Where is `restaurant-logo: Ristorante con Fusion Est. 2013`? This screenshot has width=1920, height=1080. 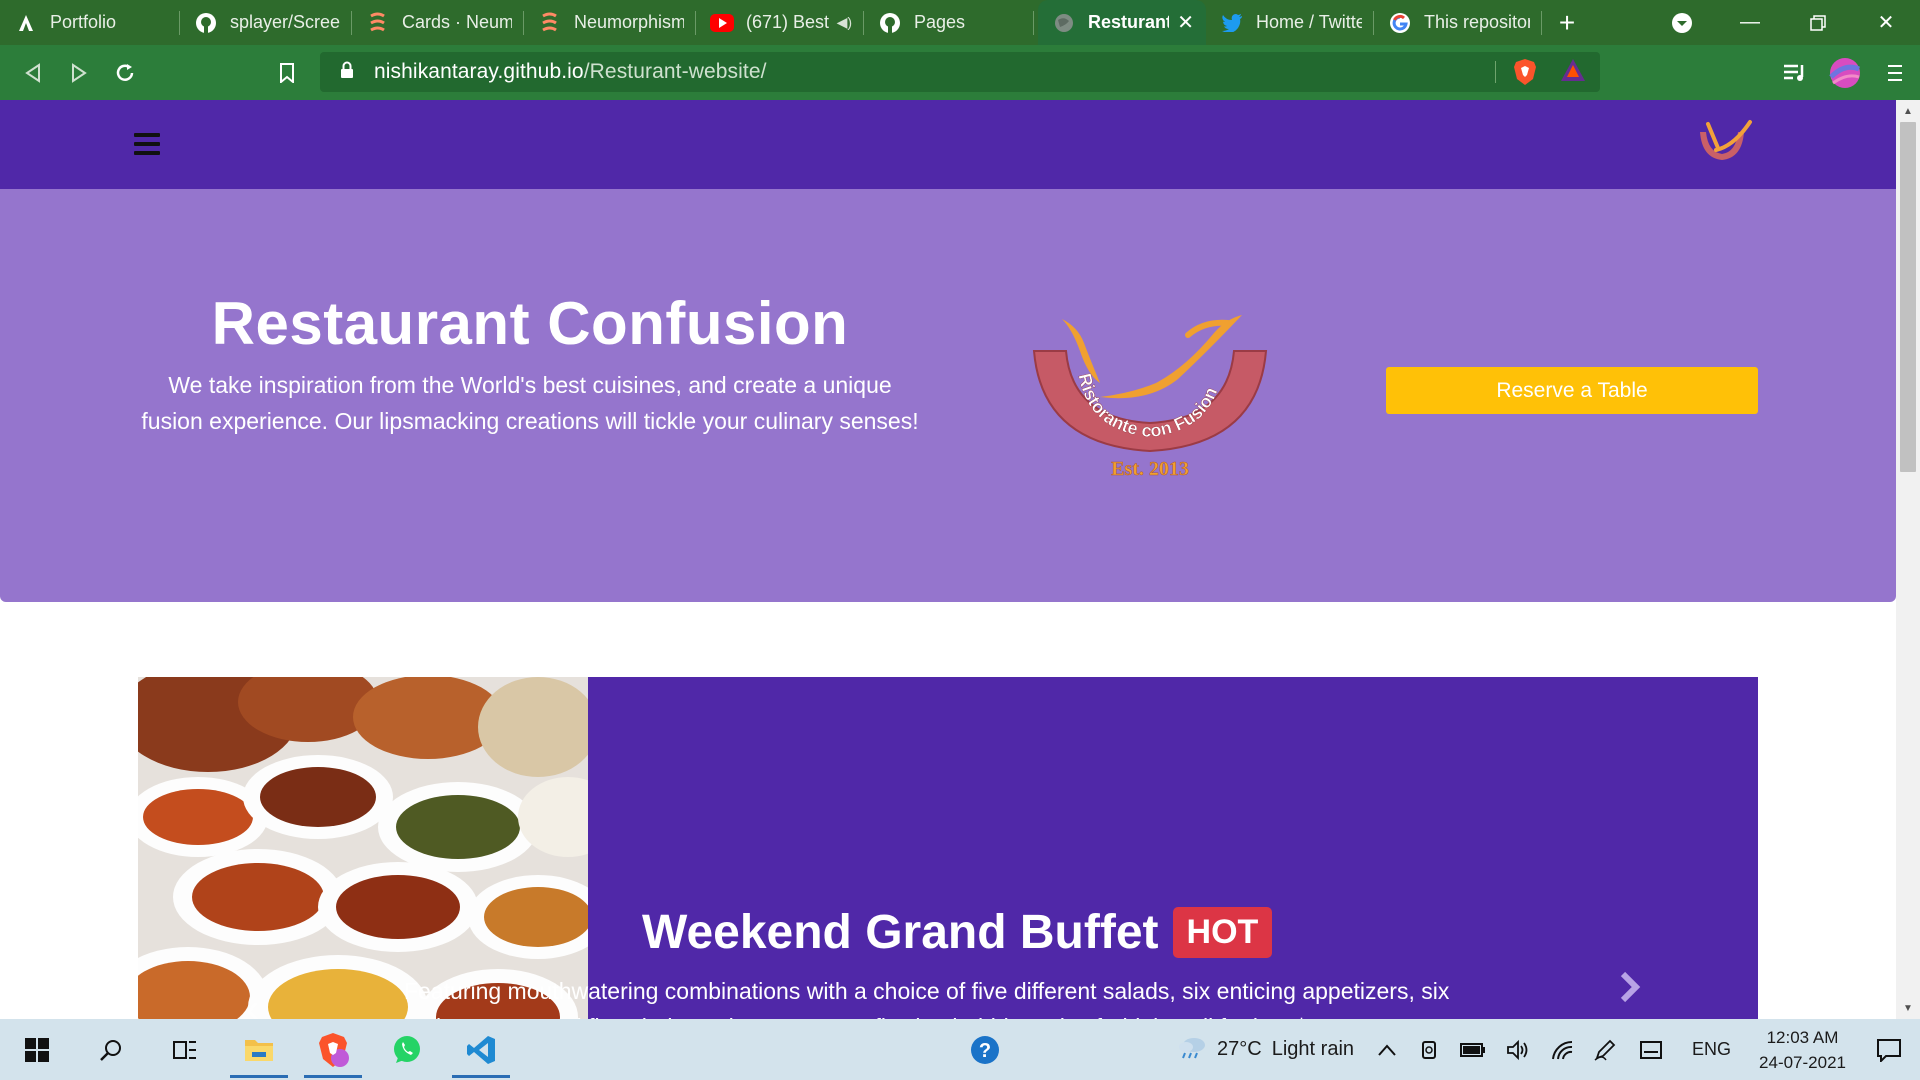
restaurant-logo: Ristorante con Fusion Est. 2013 is located at coordinates (1153, 391).